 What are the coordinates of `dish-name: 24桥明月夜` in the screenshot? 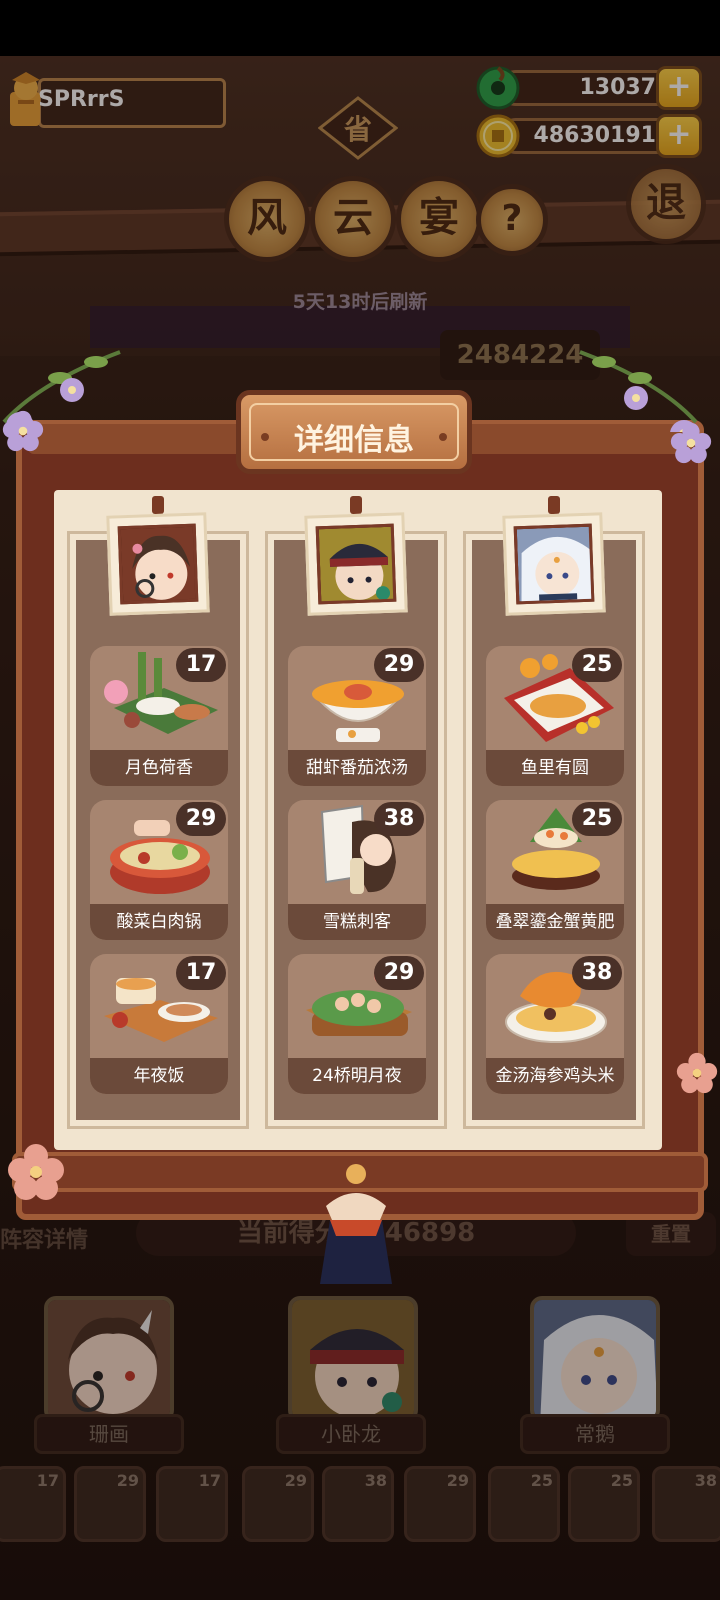 It's located at (357, 1076).